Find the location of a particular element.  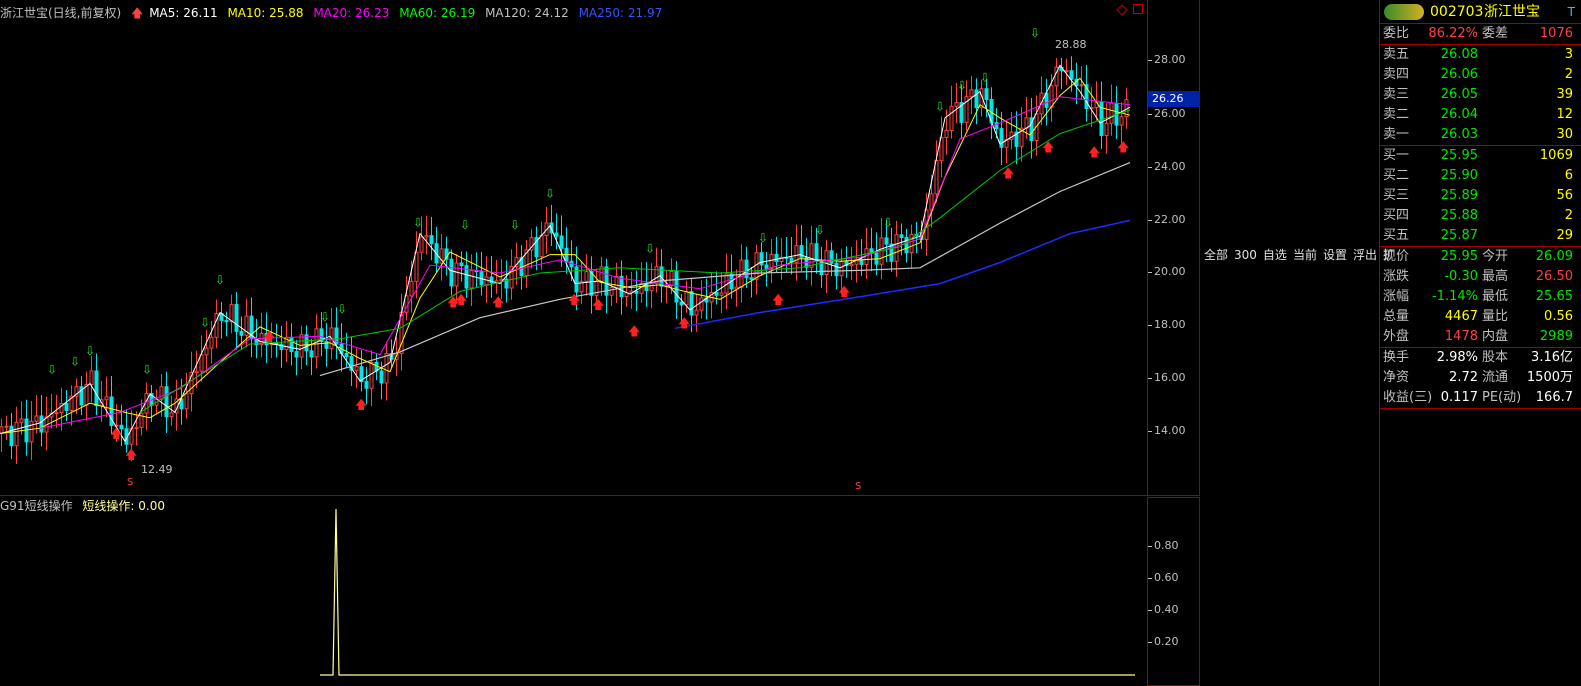

stat-row: 外盘 1478 内盘 2989 is located at coordinates (1480, 337).